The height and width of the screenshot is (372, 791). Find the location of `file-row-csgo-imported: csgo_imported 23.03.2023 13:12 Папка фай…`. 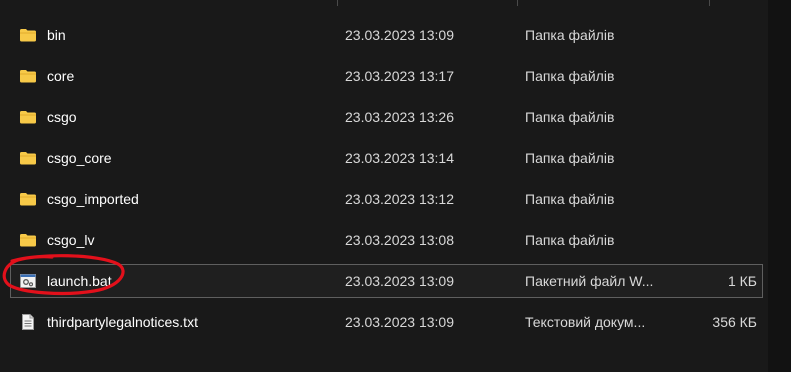

file-row-csgo-imported: csgo_imported 23.03.2023 13:12 Папка фай… is located at coordinates (386, 199).